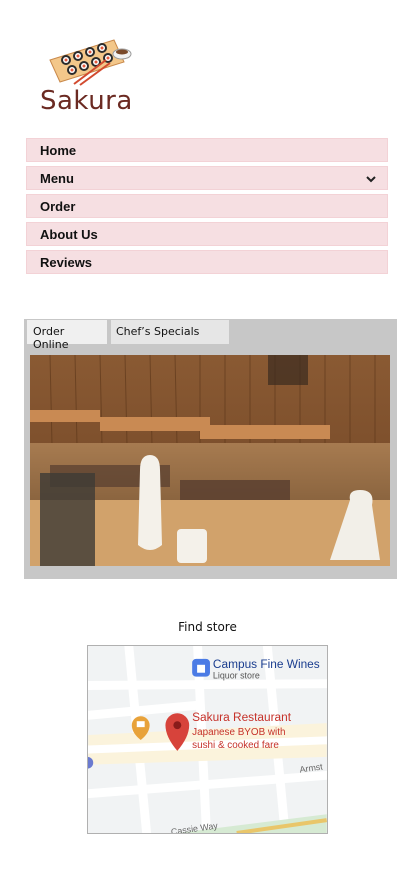 The width and height of the screenshot is (415, 894). What do you see at coordinates (69, 234) in the screenshot?
I see `nav-item-label: About Us` at bounding box center [69, 234].